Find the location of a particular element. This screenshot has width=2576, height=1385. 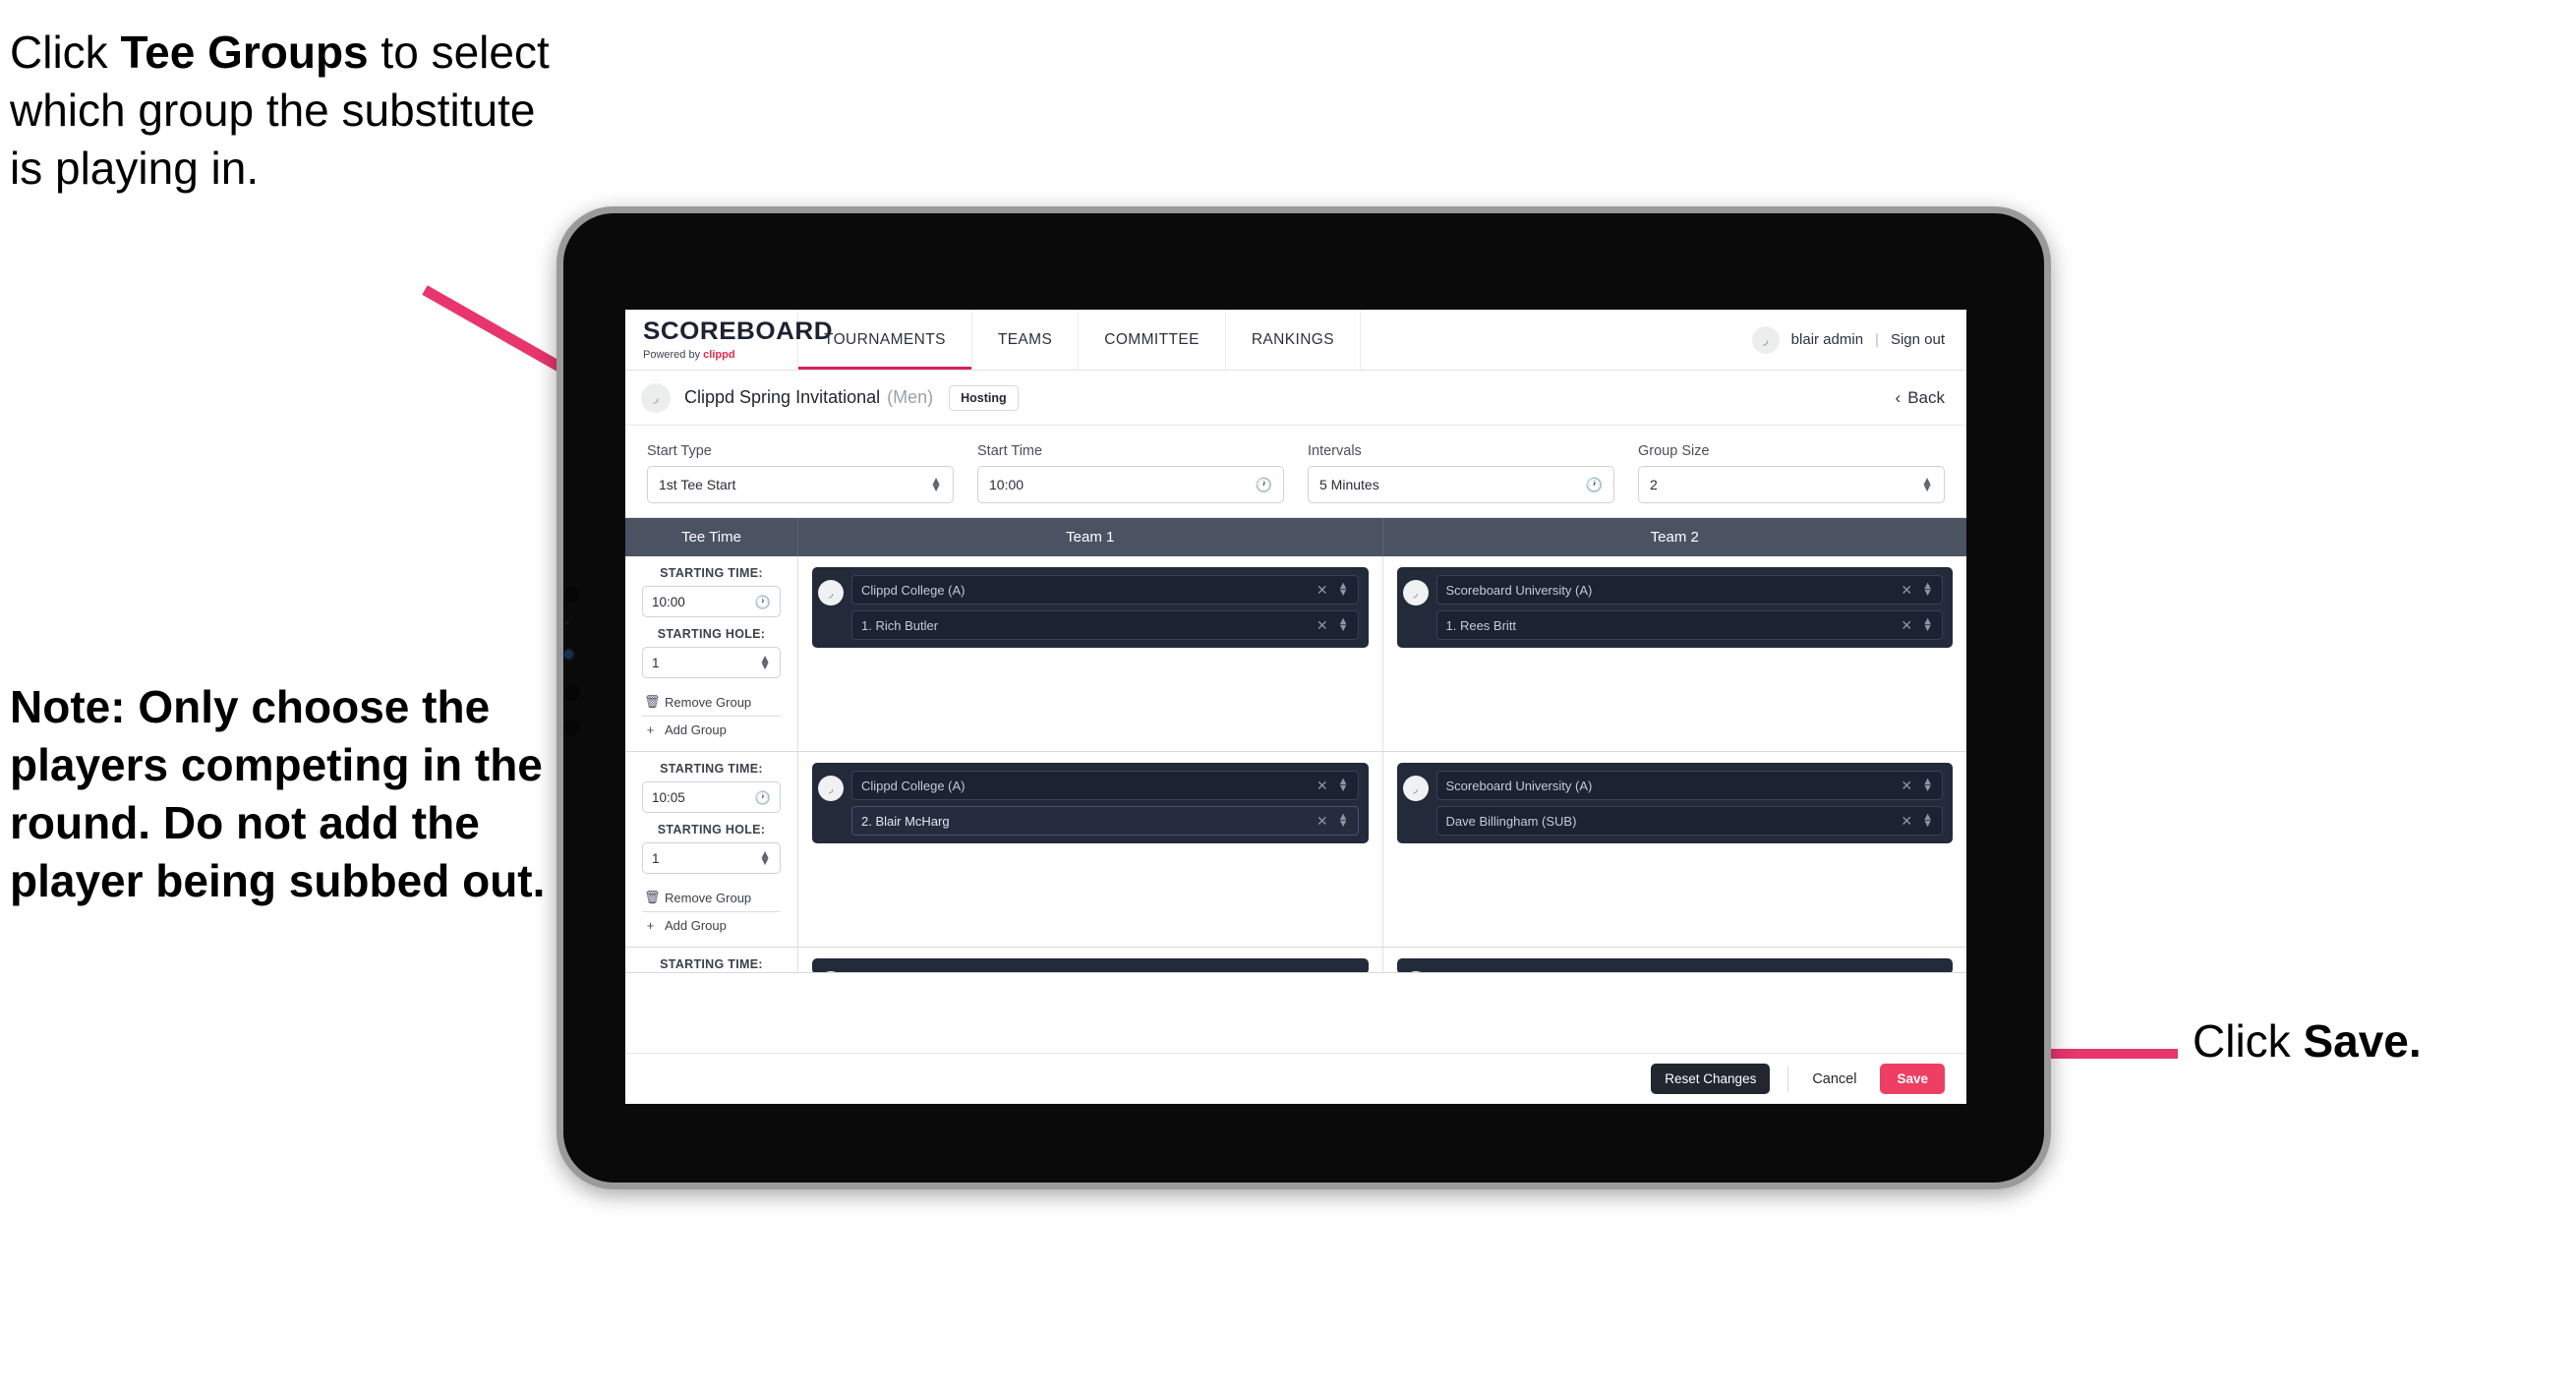

starting-time-input: 10:00 🕐 is located at coordinates (711, 601).